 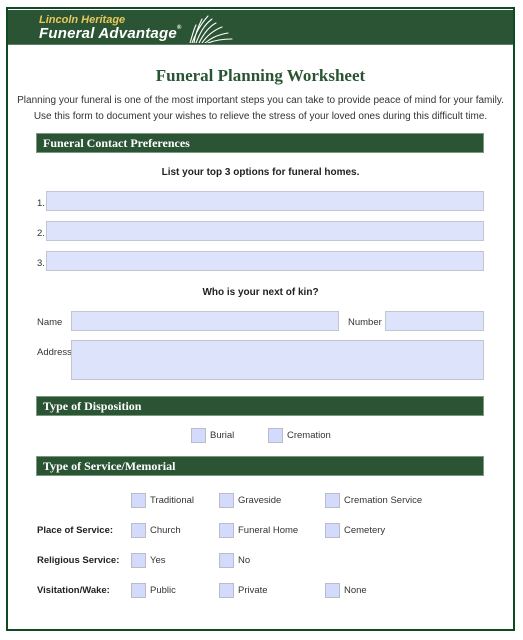 I want to click on burial-label: Burial, so click(x=222, y=435).